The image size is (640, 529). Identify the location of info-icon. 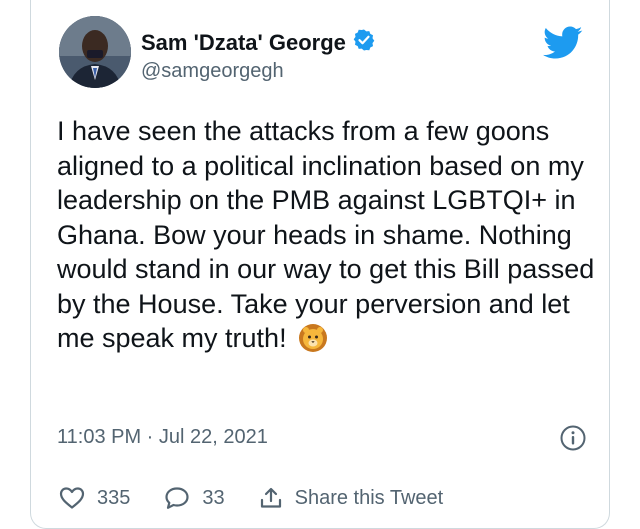
(573, 438).